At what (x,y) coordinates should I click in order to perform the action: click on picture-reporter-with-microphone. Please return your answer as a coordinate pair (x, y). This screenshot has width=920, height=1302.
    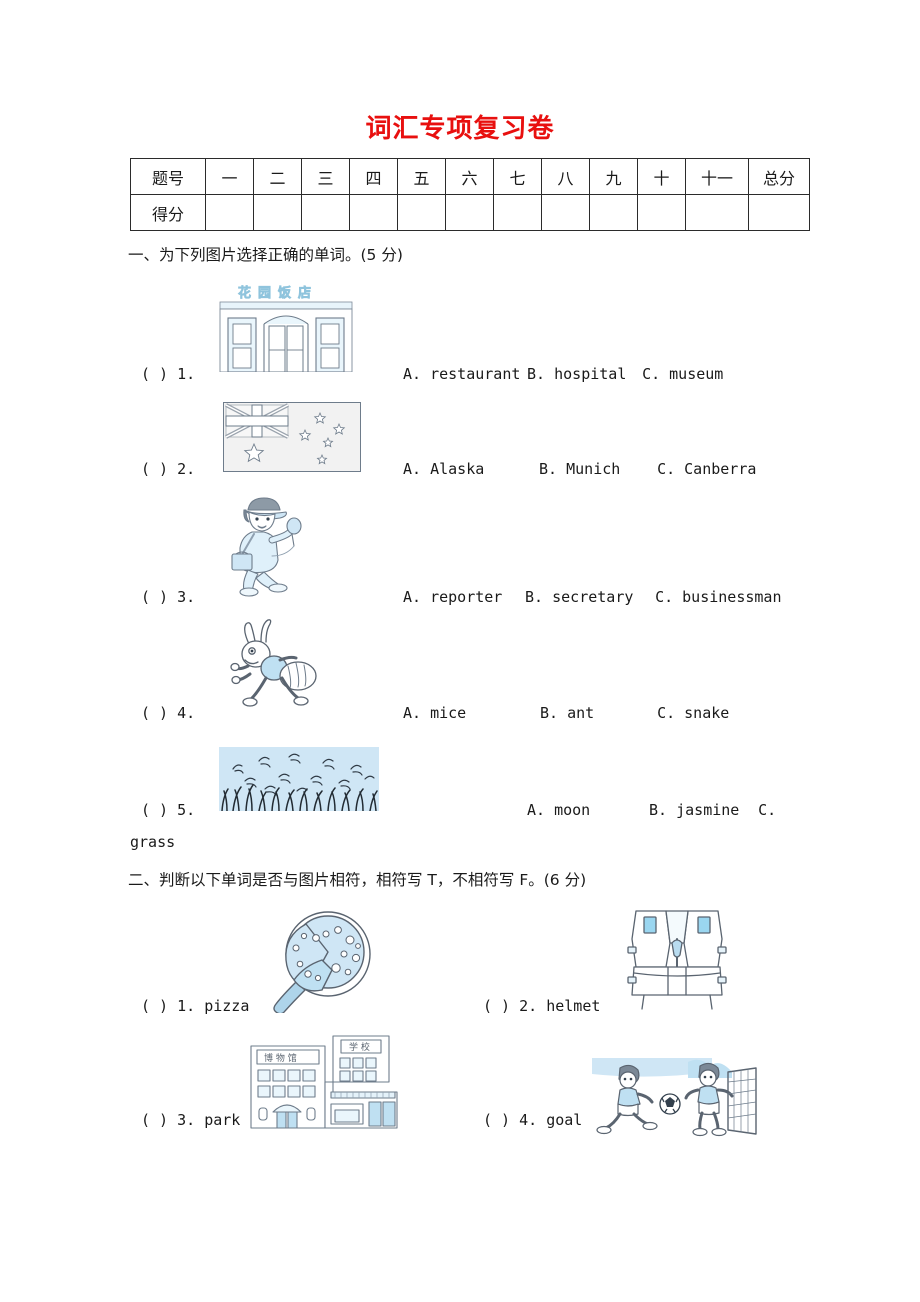
    Looking at the image, I should click on (278, 544).